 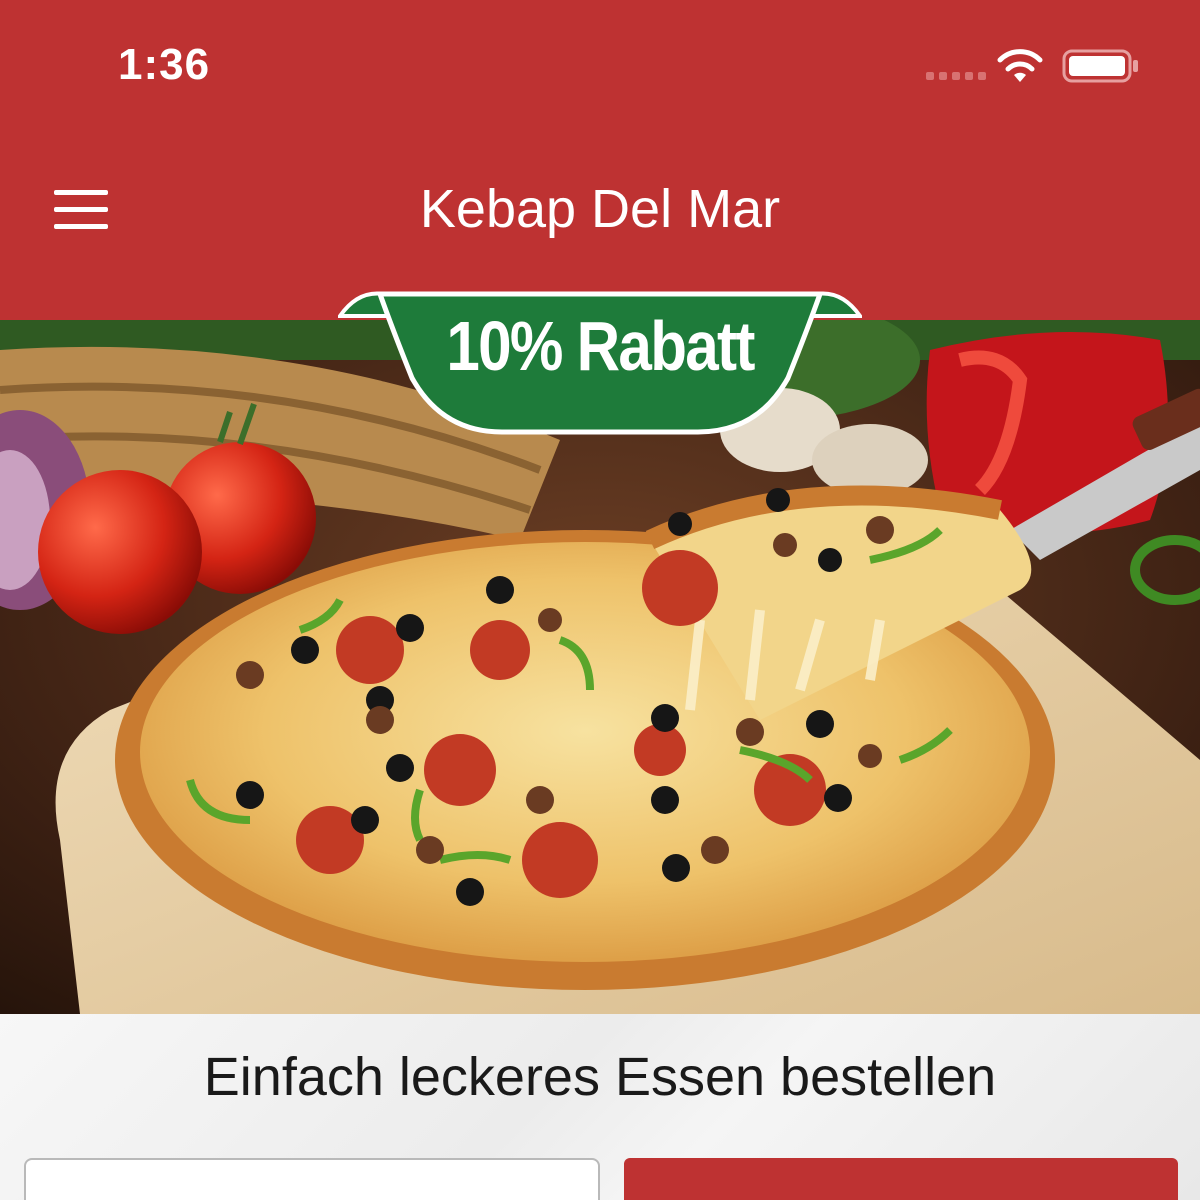 What do you see at coordinates (1020, 65) in the screenshot?
I see `wifi-icon` at bounding box center [1020, 65].